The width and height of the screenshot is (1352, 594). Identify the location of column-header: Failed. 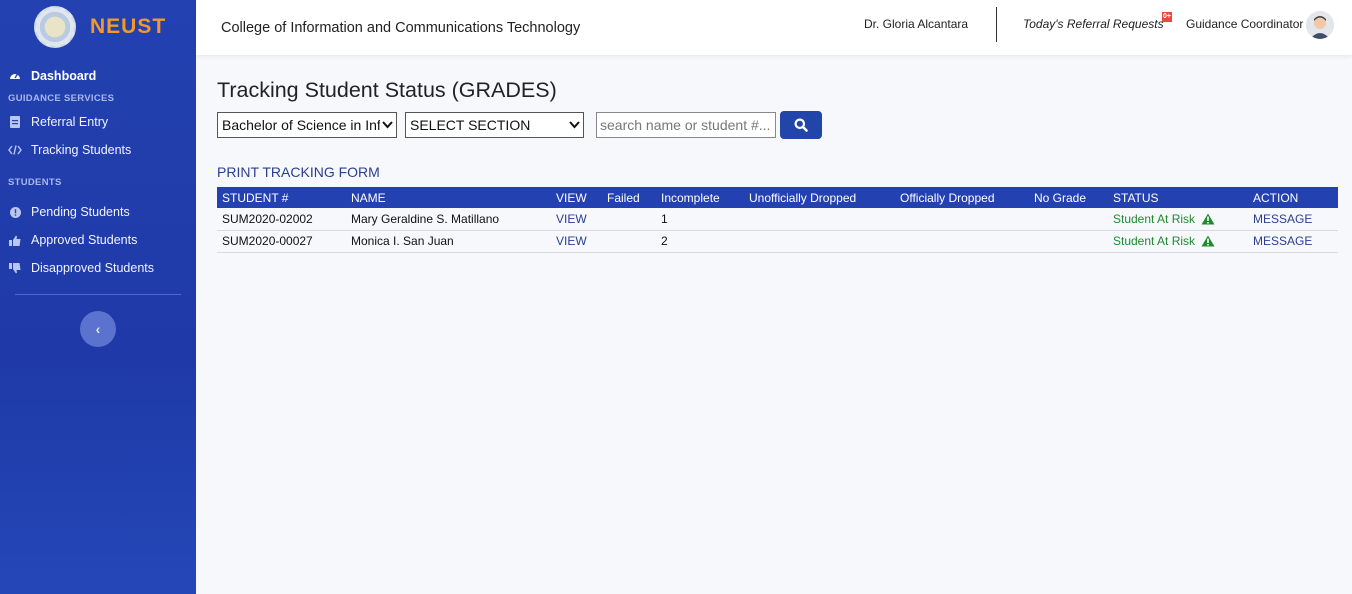
(623, 197).